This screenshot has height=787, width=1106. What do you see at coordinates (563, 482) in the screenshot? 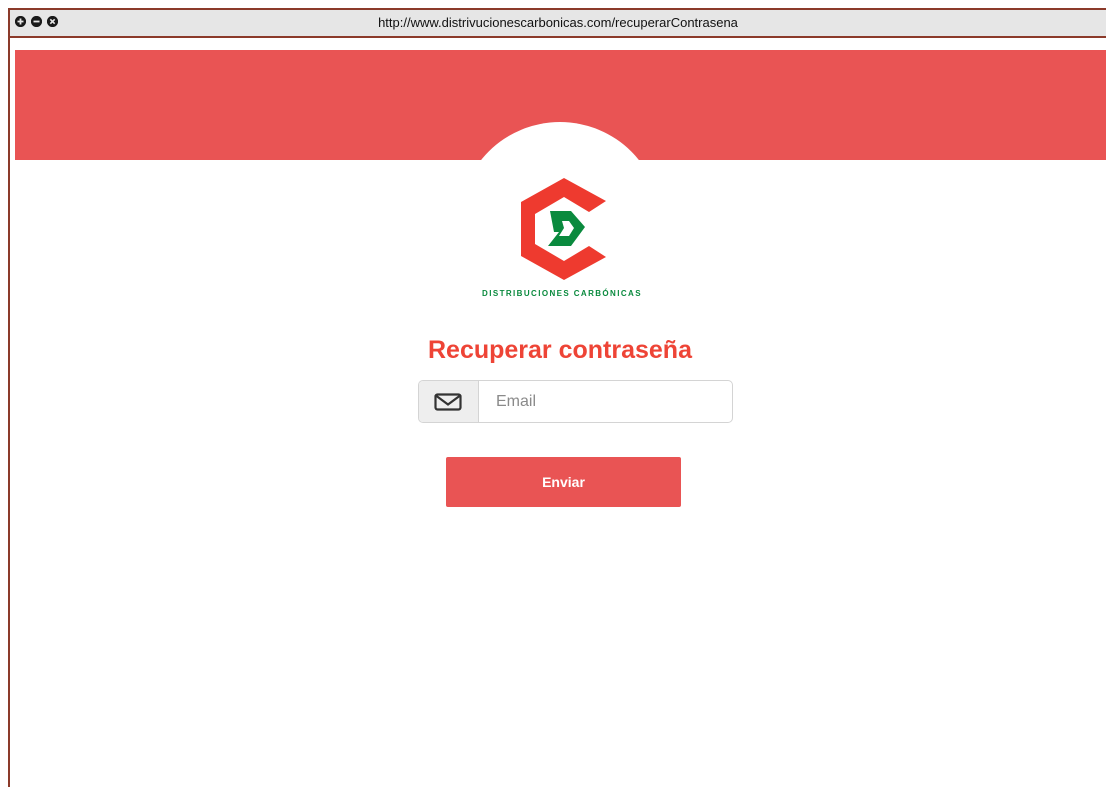
I see `submit-button: Enviar` at bounding box center [563, 482].